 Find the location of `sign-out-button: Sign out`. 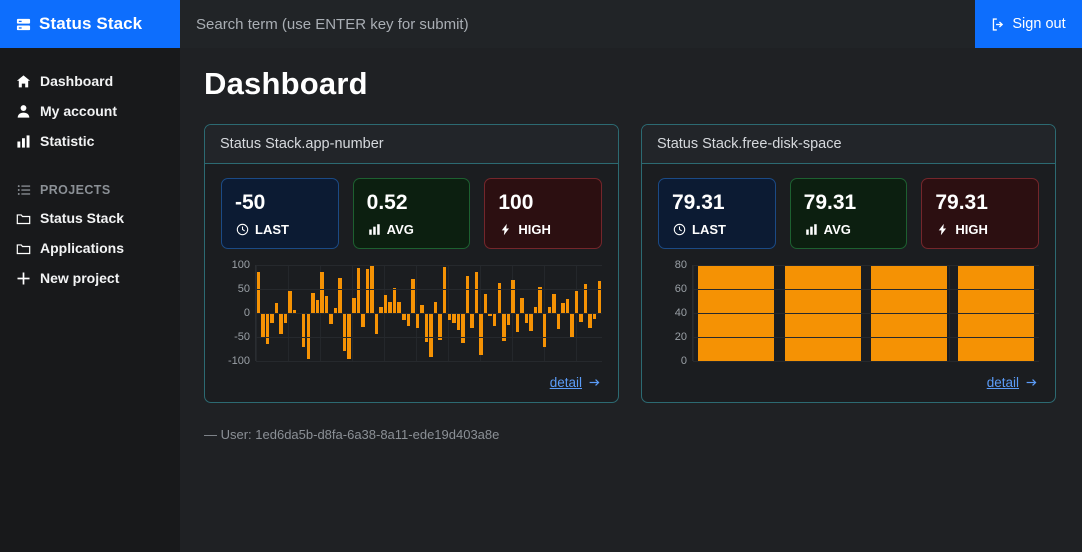

sign-out-button: Sign out is located at coordinates (1028, 24).